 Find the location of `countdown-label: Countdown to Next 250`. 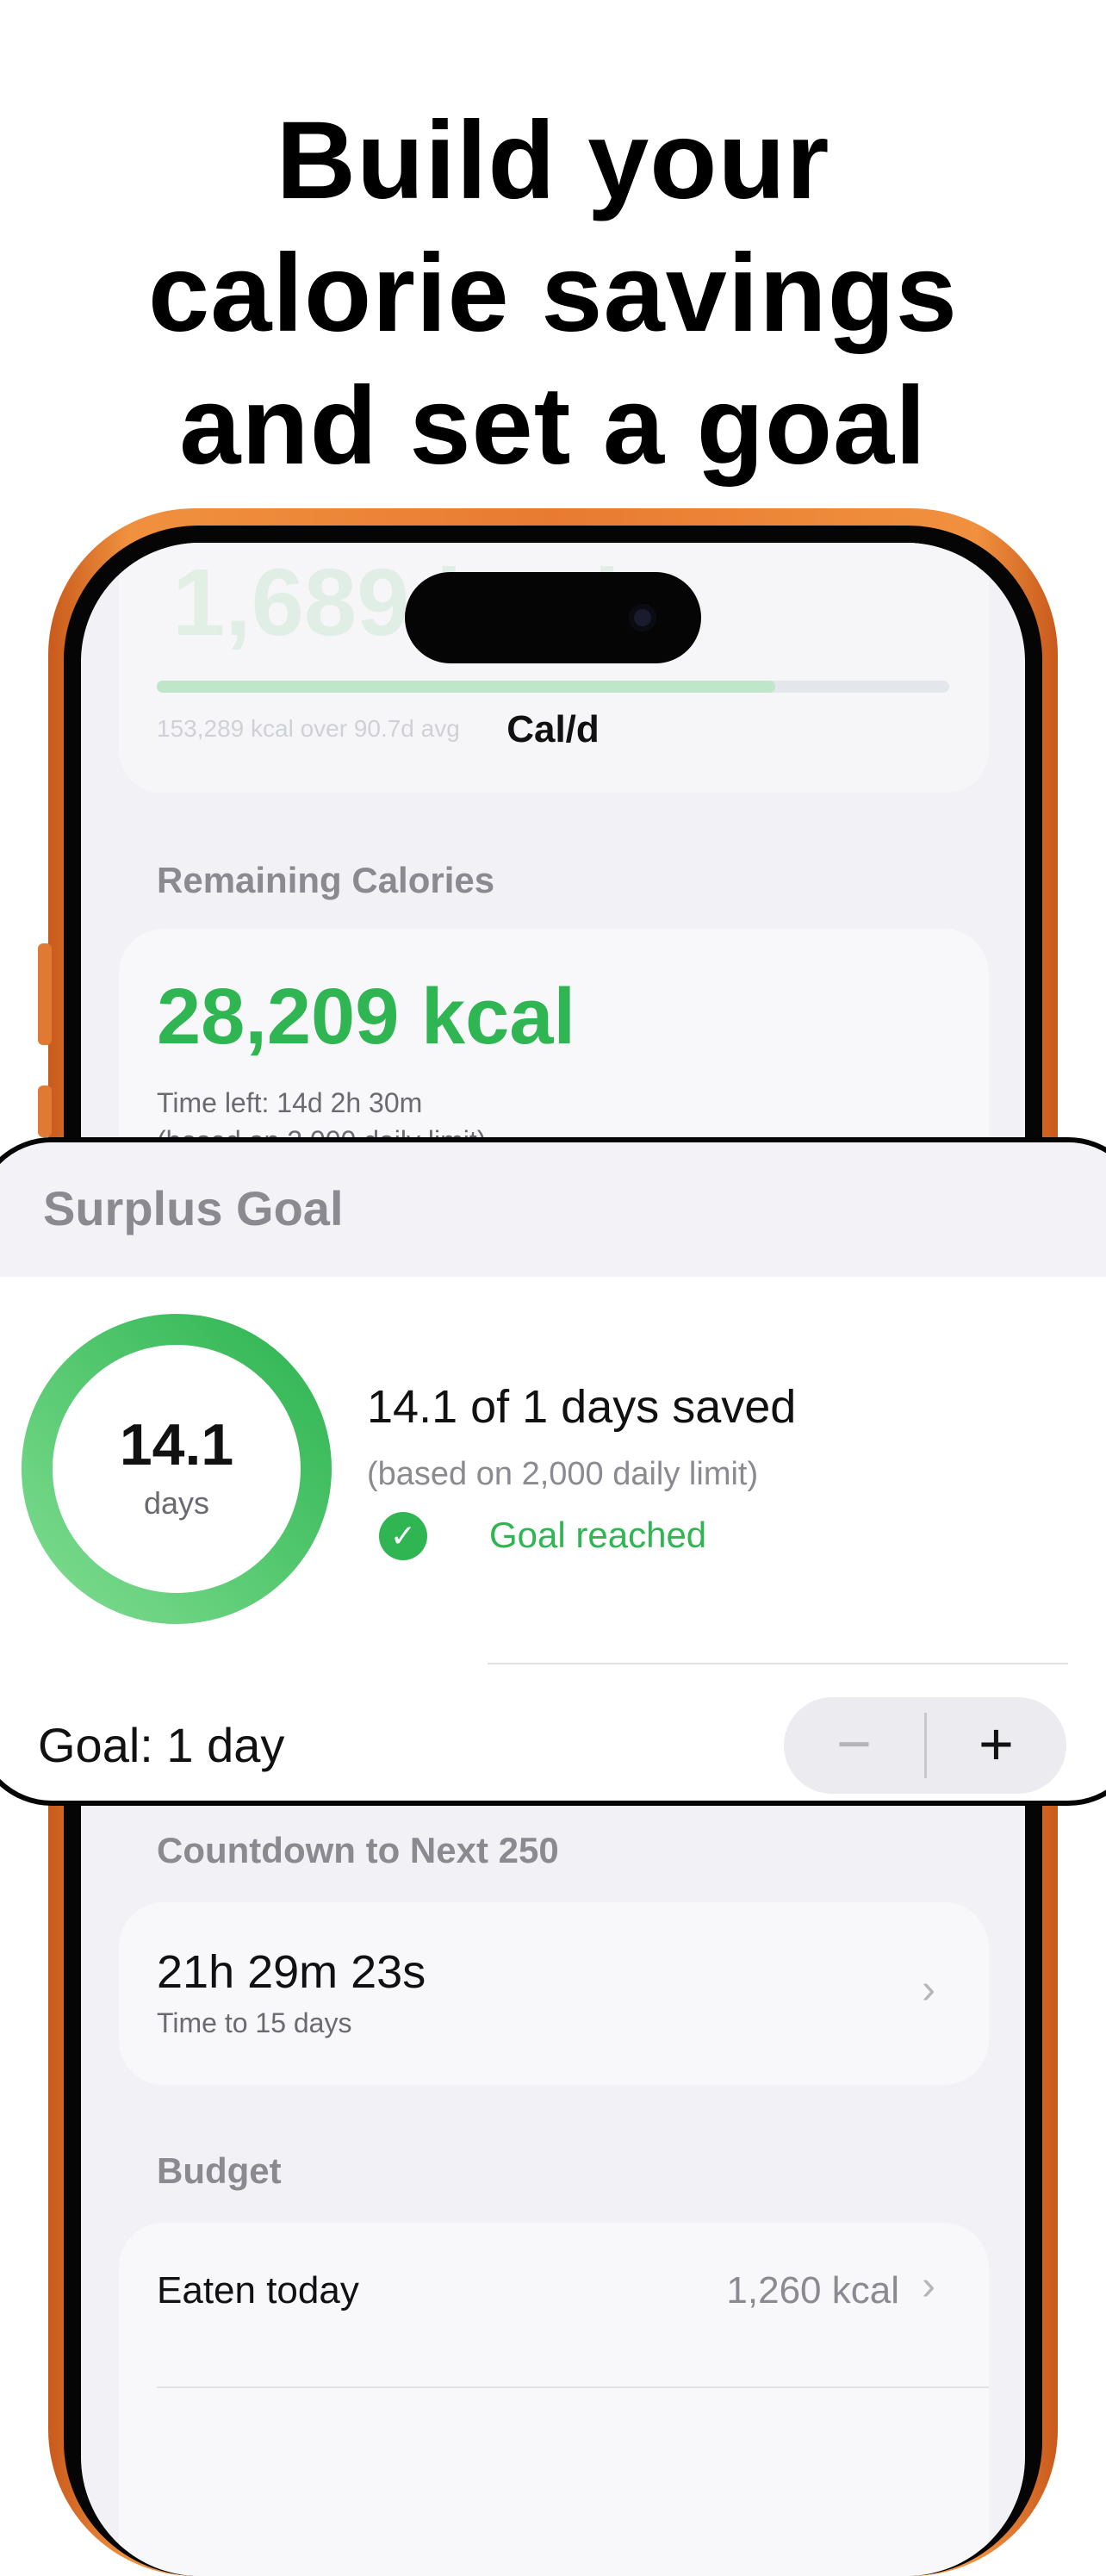

countdown-label: Countdown to Next 250 is located at coordinates (358, 1850).